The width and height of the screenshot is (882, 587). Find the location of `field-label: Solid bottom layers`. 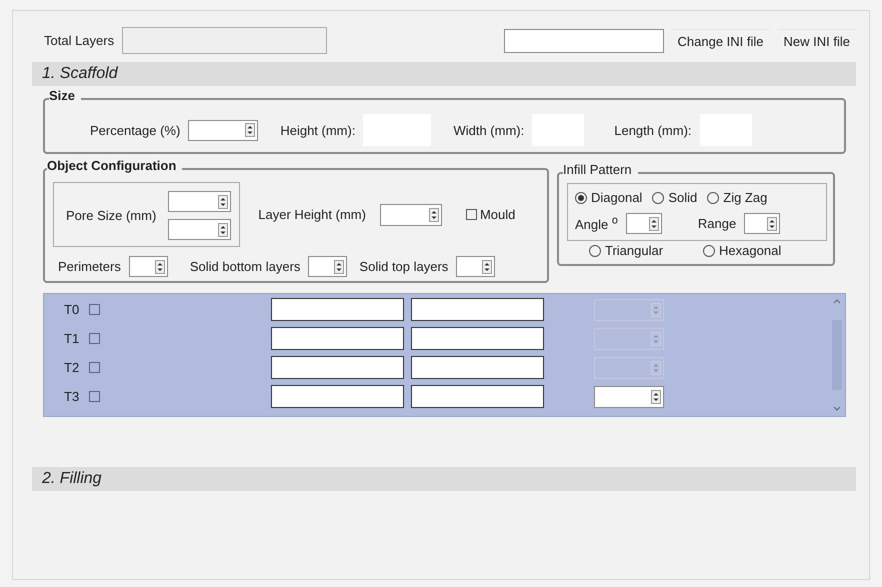

field-label: Solid bottom layers is located at coordinates (245, 266).